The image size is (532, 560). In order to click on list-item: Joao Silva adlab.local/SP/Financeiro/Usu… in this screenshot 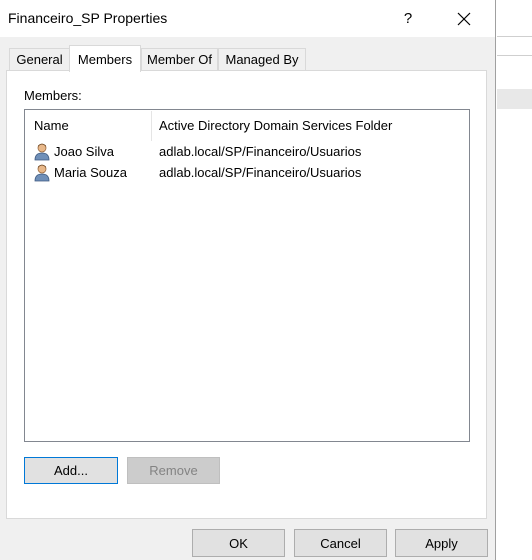, I will do `click(245, 152)`.